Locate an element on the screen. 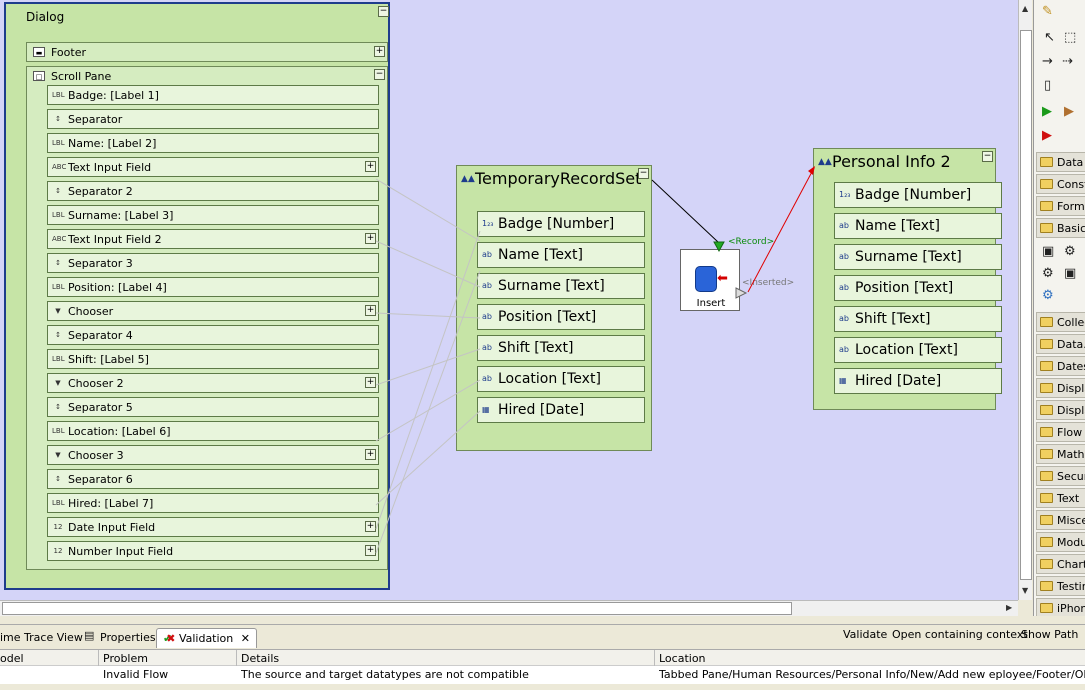 This screenshot has width=1085, height=690. dialog-field: LBL Shift: [Label 5] is located at coordinates (213, 359).